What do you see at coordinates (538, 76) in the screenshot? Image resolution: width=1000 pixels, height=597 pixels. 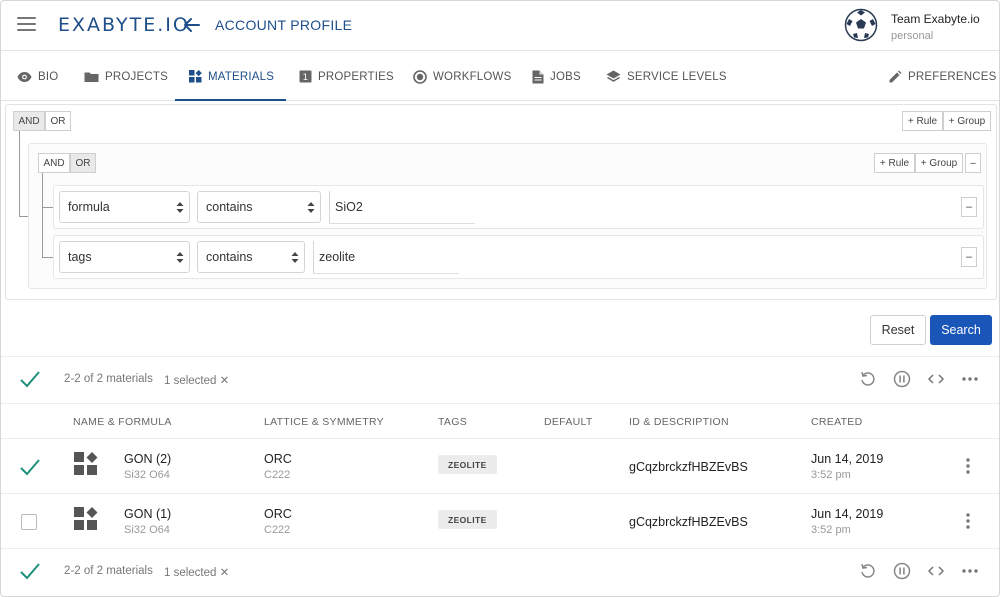 I see `file-icon` at bounding box center [538, 76].